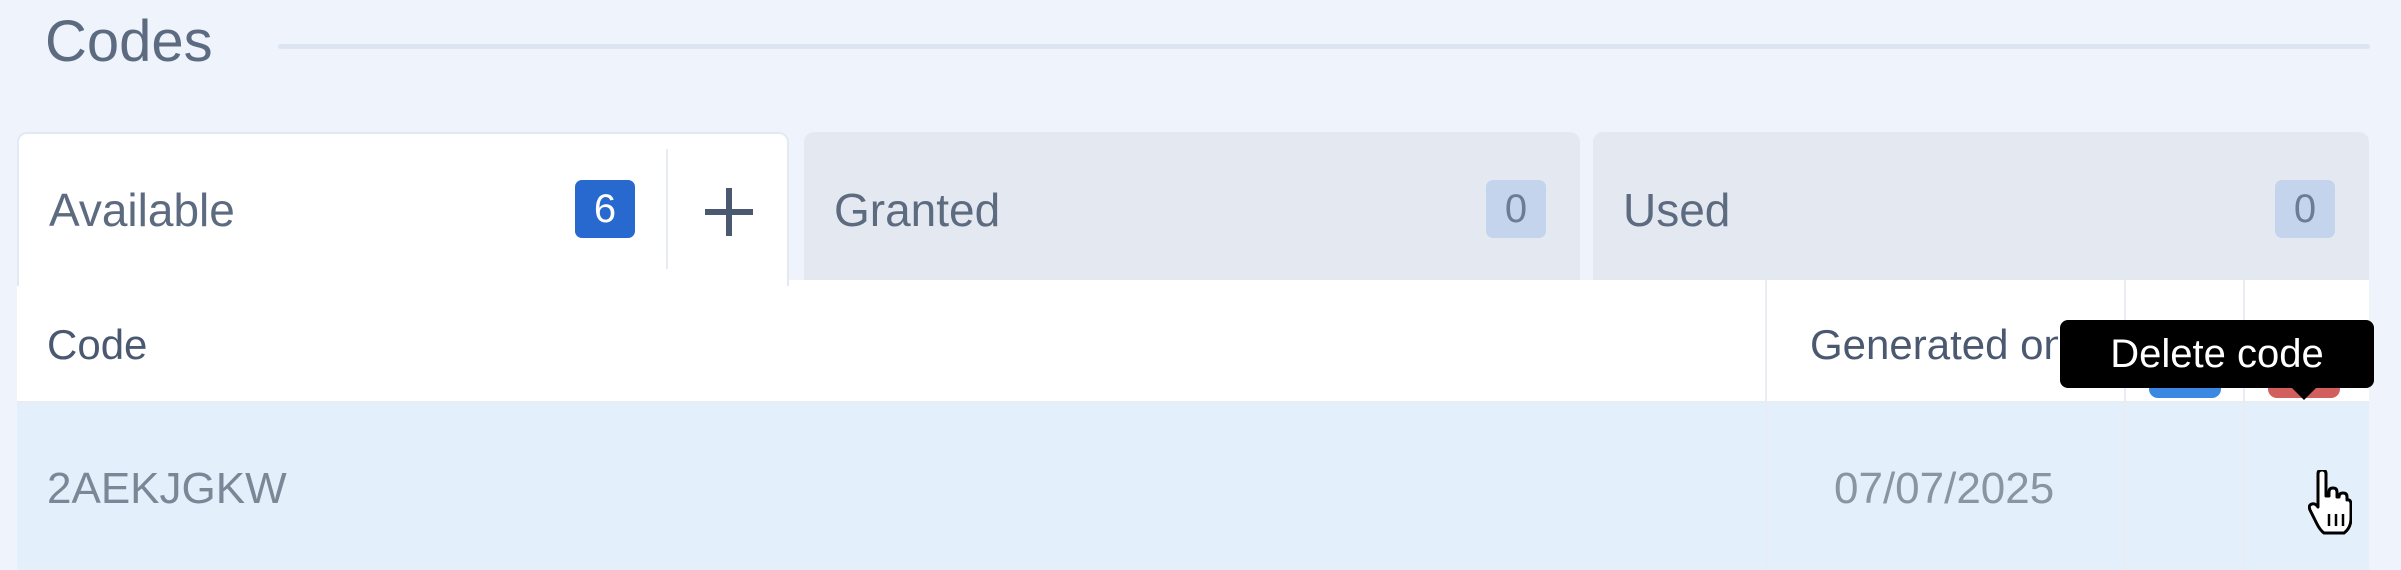  I want to click on code-cell: 2AEKJGKW, so click(167, 488).